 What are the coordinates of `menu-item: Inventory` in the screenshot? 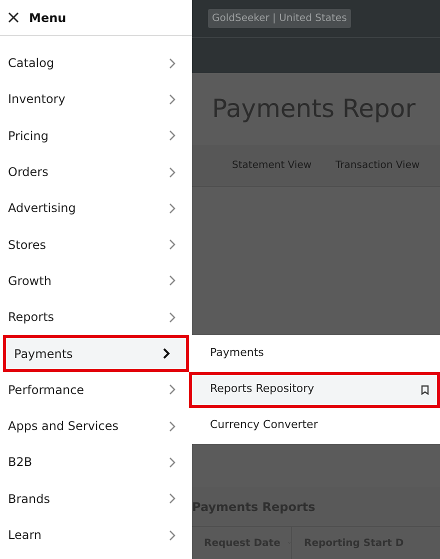 It's located at (96, 99).